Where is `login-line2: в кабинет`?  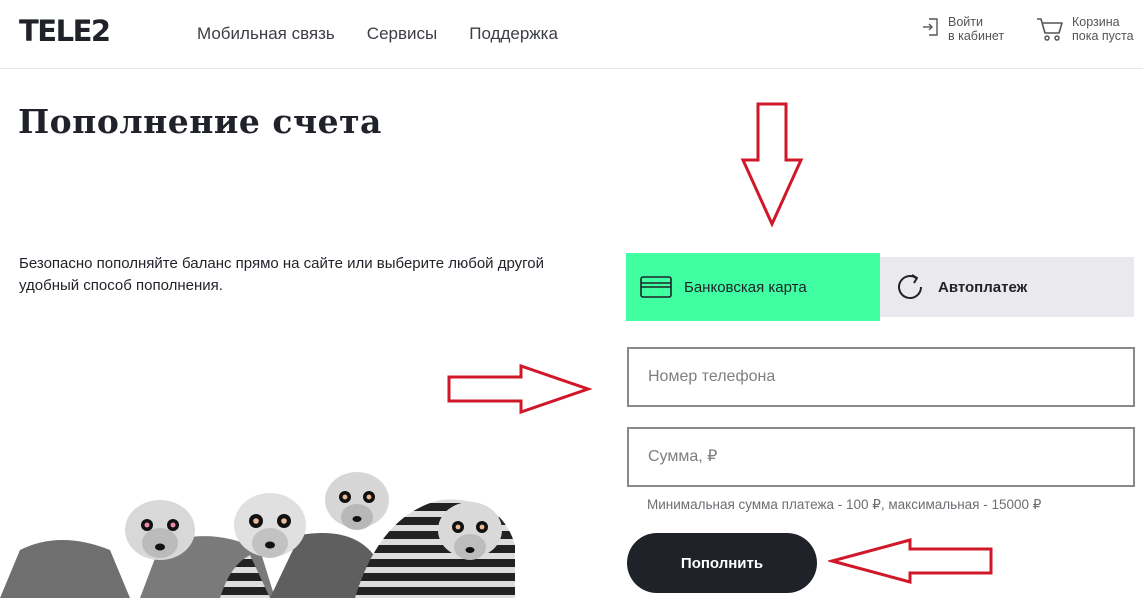
login-line2: в кабинет is located at coordinates (976, 36).